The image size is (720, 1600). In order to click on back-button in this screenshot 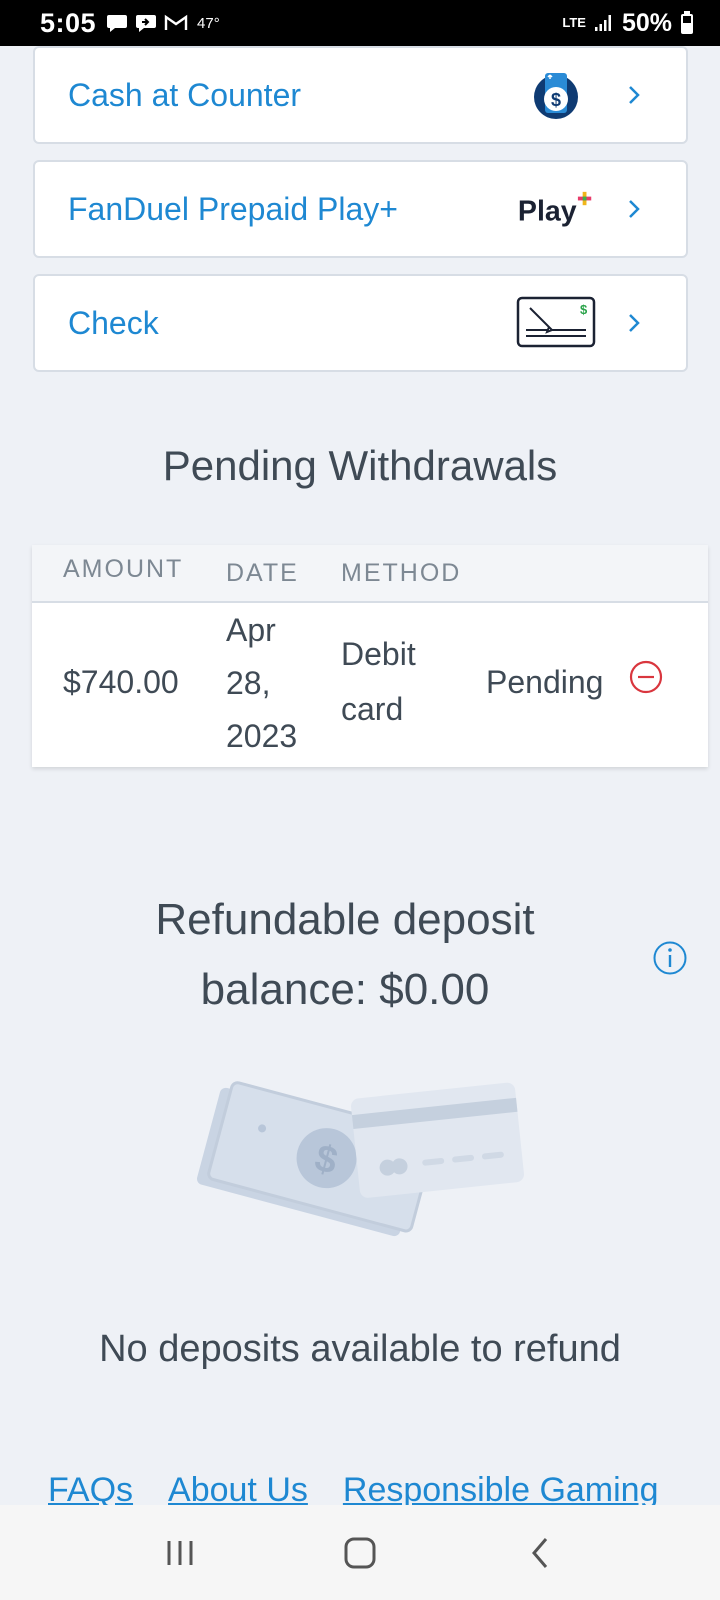, I will do `click(540, 1553)`.